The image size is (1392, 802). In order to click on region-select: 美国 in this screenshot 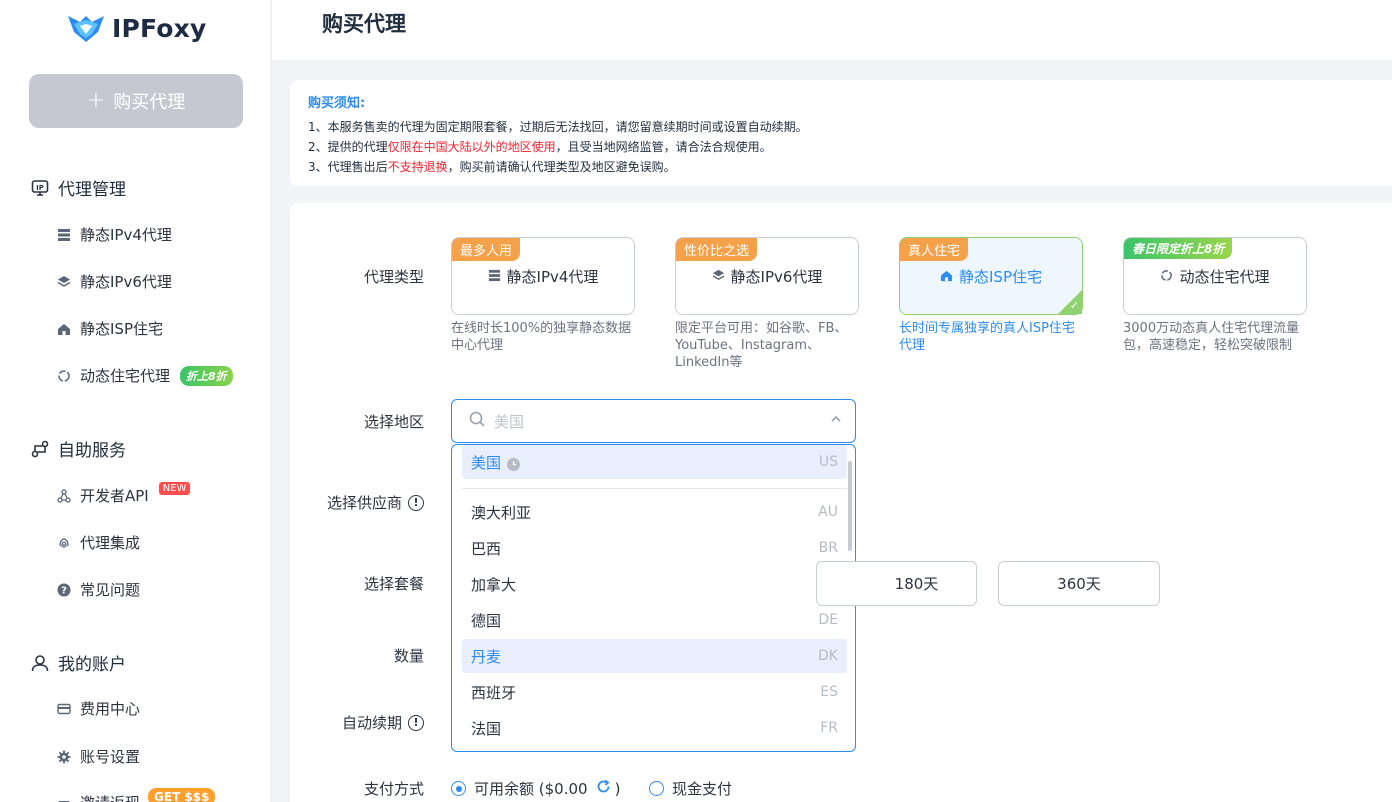, I will do `click(653, 421)`.